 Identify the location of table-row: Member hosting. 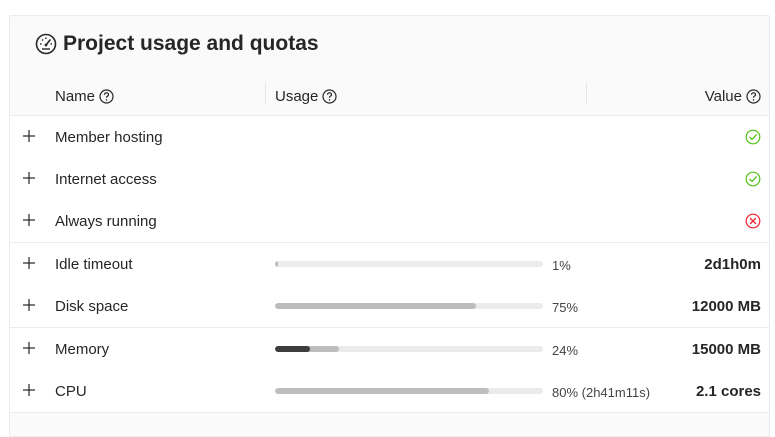
(389, 137).